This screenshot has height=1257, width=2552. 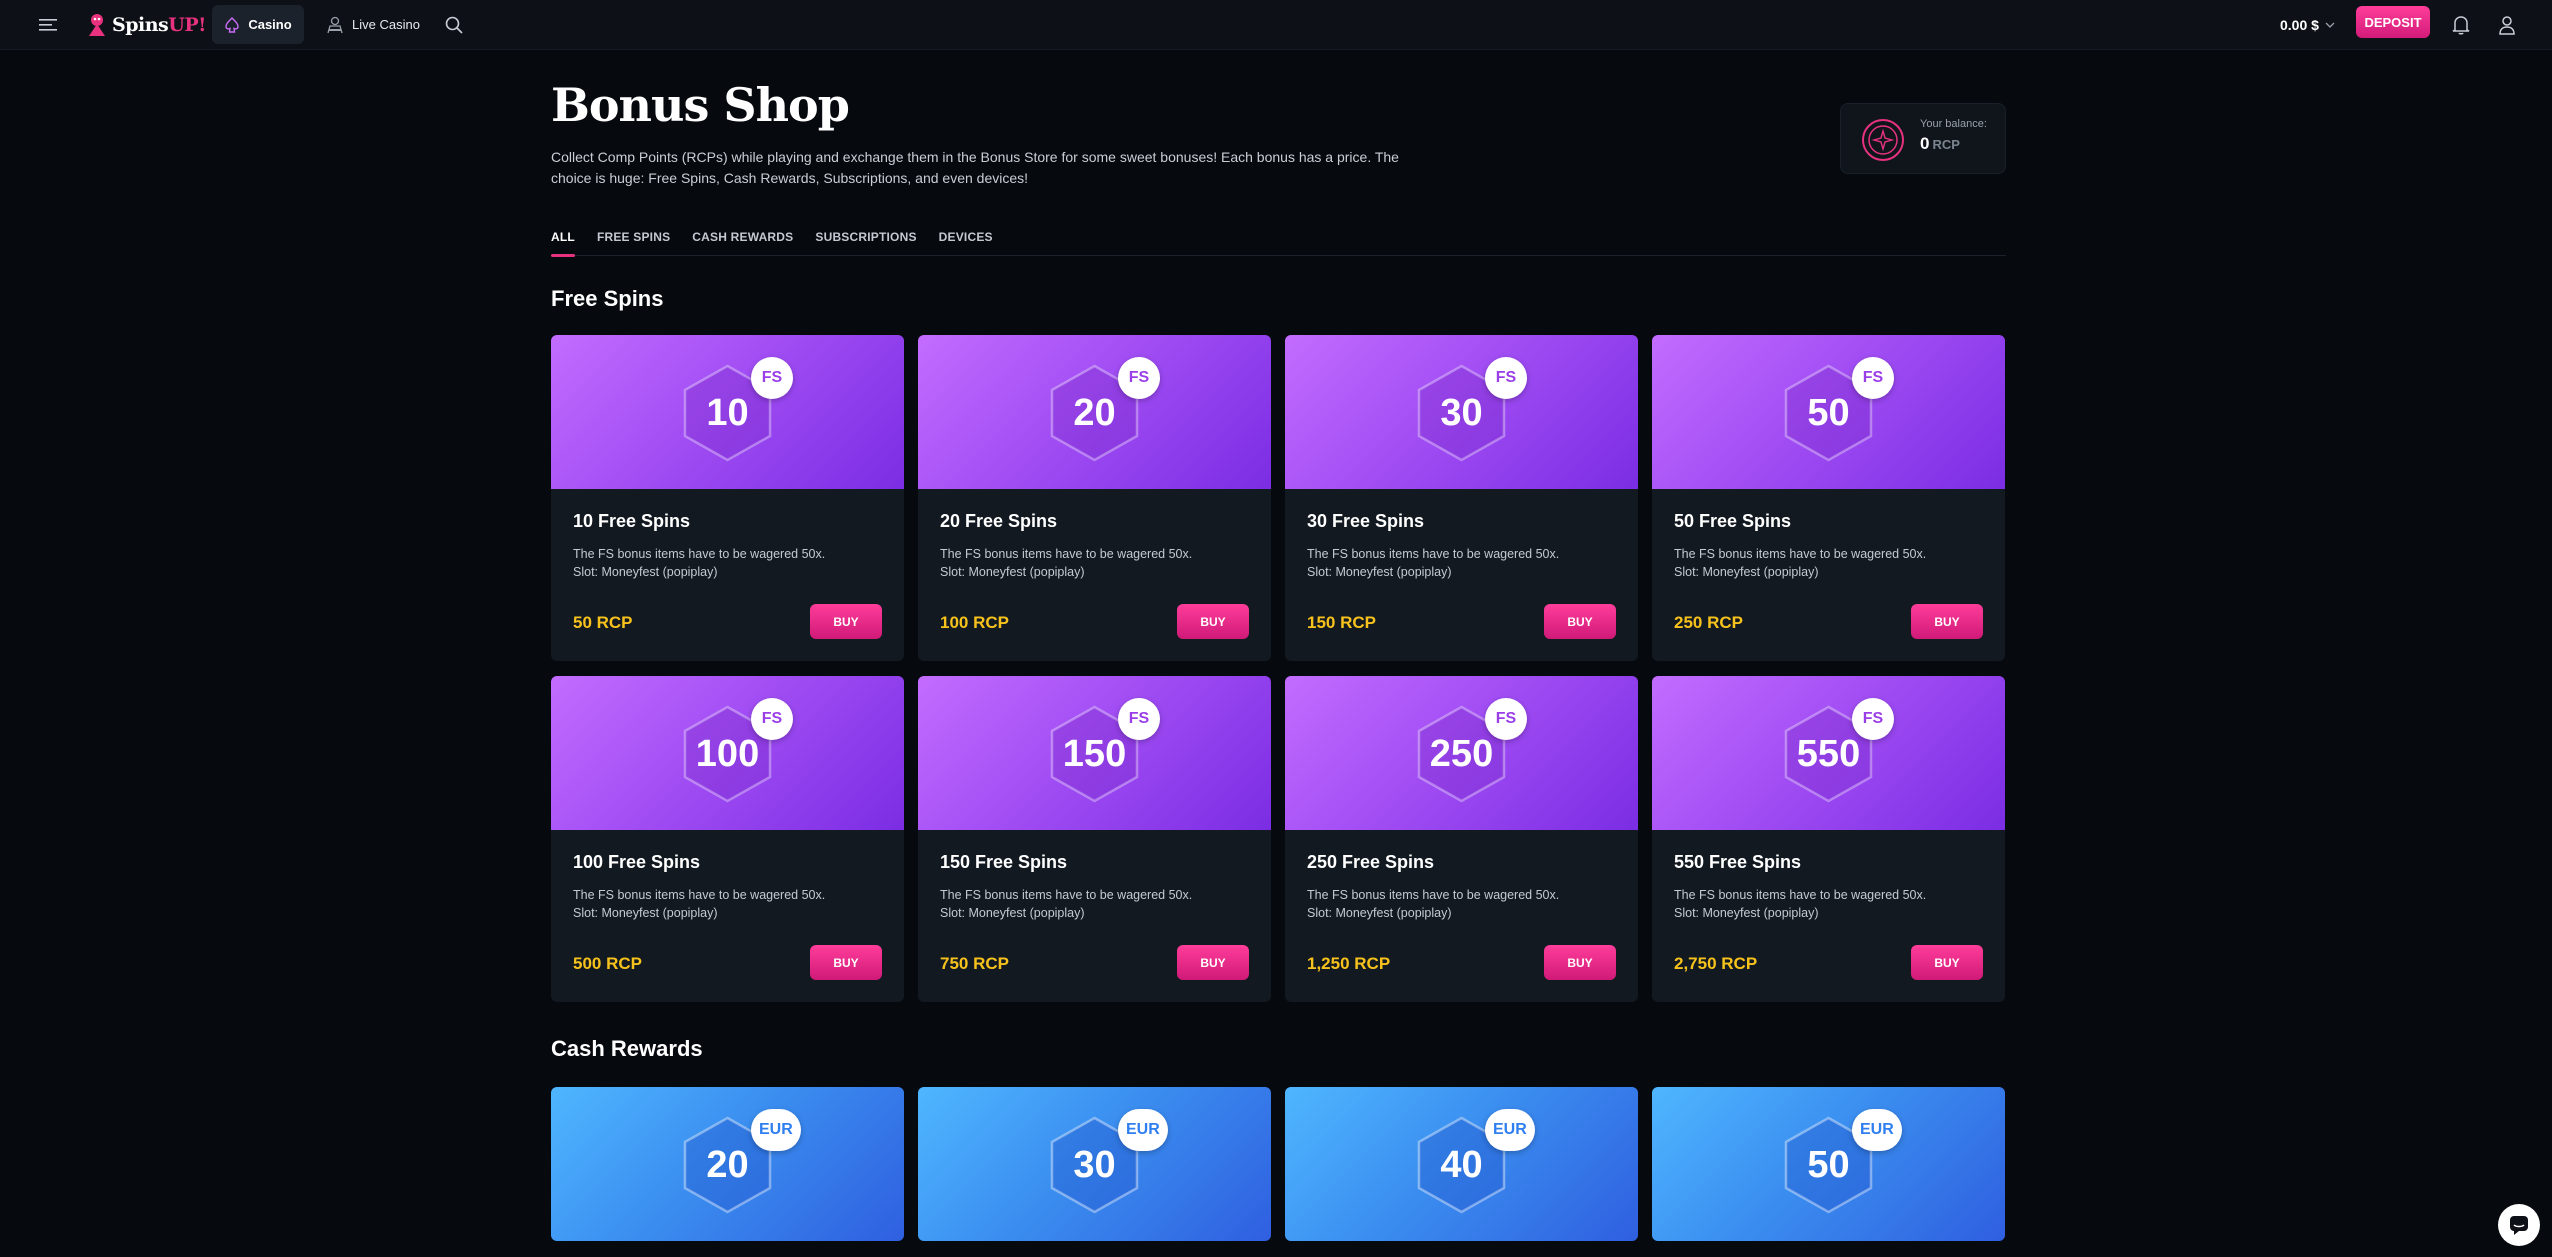 I want to click on rcp-coin-icon, so click(x=1883, y=140).